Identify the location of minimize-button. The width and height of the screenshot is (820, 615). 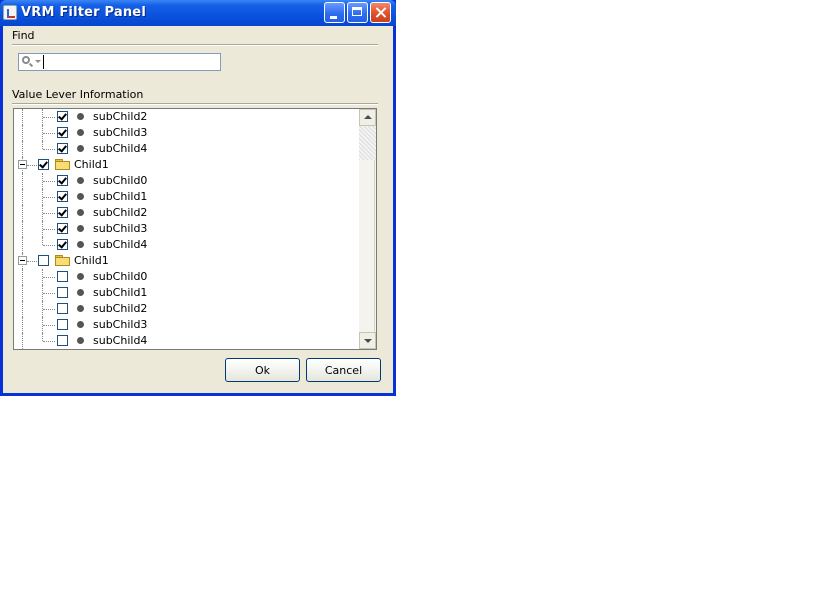
(334, 12).